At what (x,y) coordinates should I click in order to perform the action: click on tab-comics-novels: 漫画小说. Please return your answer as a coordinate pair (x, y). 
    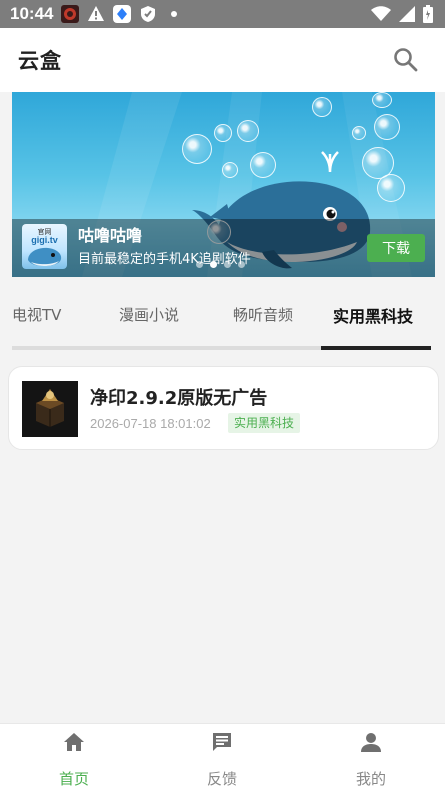
    Looking at the image, I should click on (149, 314).